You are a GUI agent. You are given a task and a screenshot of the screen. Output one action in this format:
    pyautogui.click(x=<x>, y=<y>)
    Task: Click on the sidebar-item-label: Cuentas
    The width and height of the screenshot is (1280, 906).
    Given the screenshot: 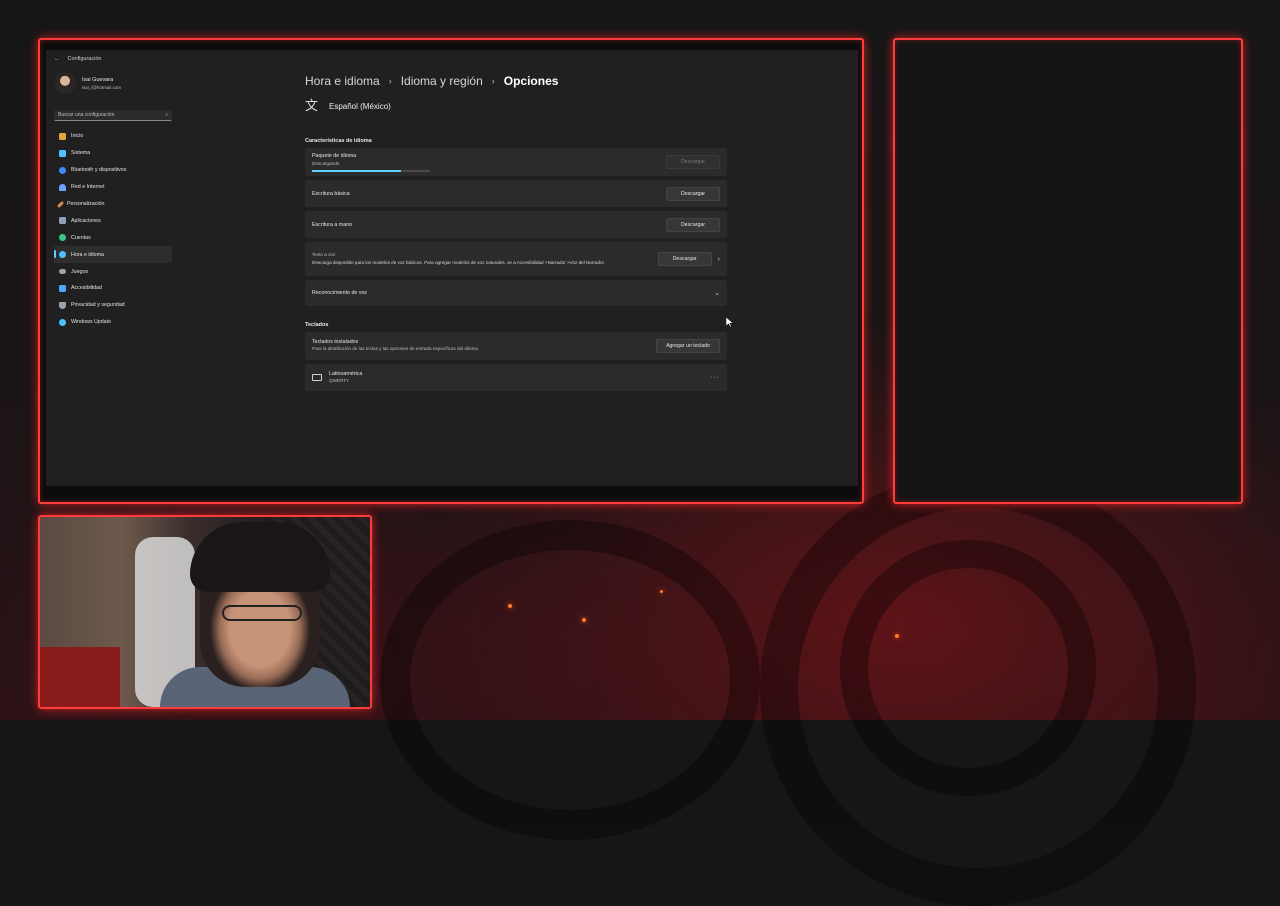 What is the action you would take?
    pyautogui.click(x=81, y=237)
    